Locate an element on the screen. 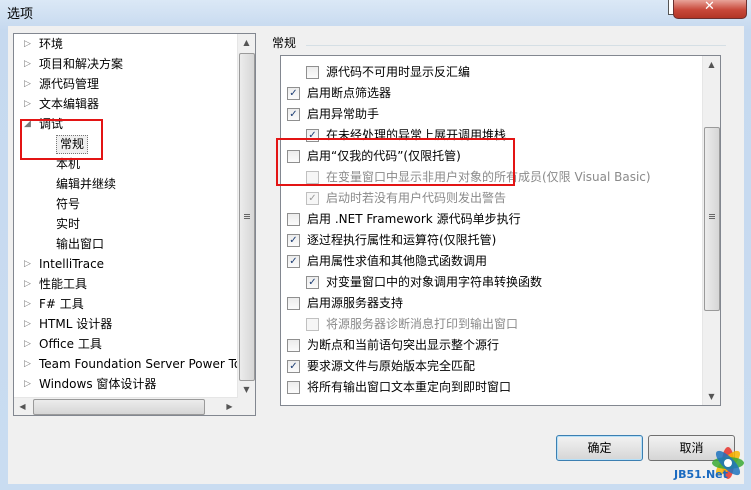 Image resolution: width=751 pixels, height=490 pixels. option-label: 启用 .NET Framework 源代码单步执行 is located at coordinates (414, 219).